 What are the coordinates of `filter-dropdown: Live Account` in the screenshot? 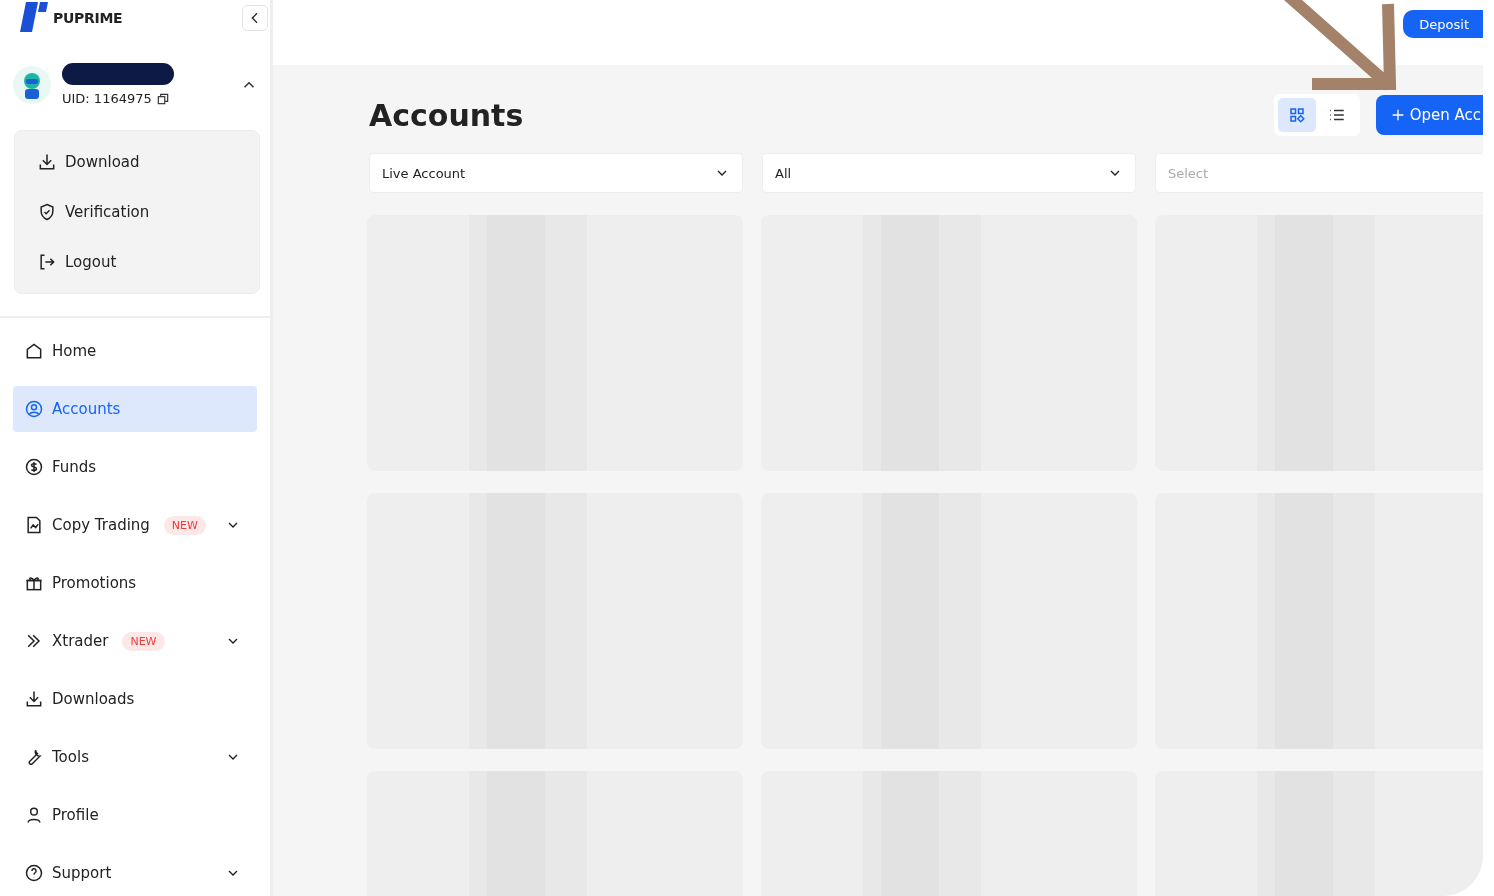 It's located at (556, 173).